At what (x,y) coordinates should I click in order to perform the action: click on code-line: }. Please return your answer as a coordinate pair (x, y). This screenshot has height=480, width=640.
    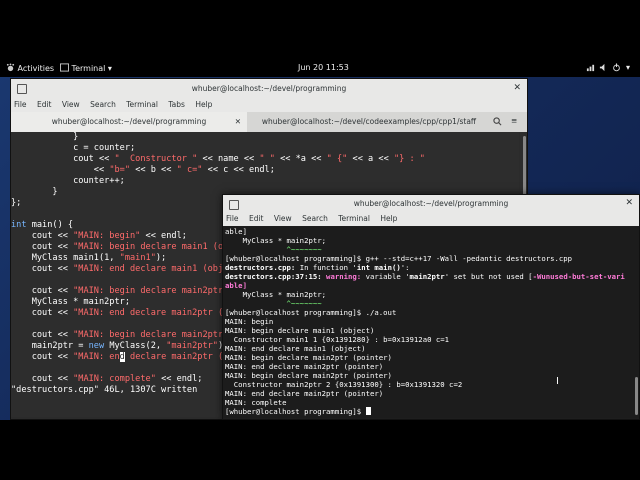
    Looking at the image, I should click on (45, 137).